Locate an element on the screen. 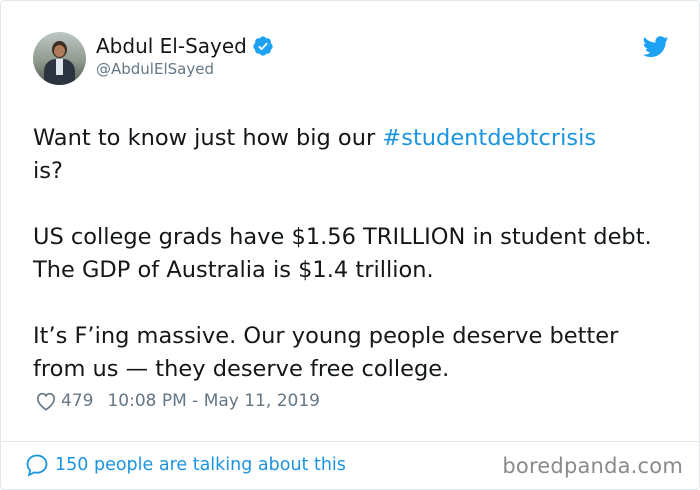 This screenshot has width=700, height=490. verified-badge-icon is located at coordinates (263, 46).